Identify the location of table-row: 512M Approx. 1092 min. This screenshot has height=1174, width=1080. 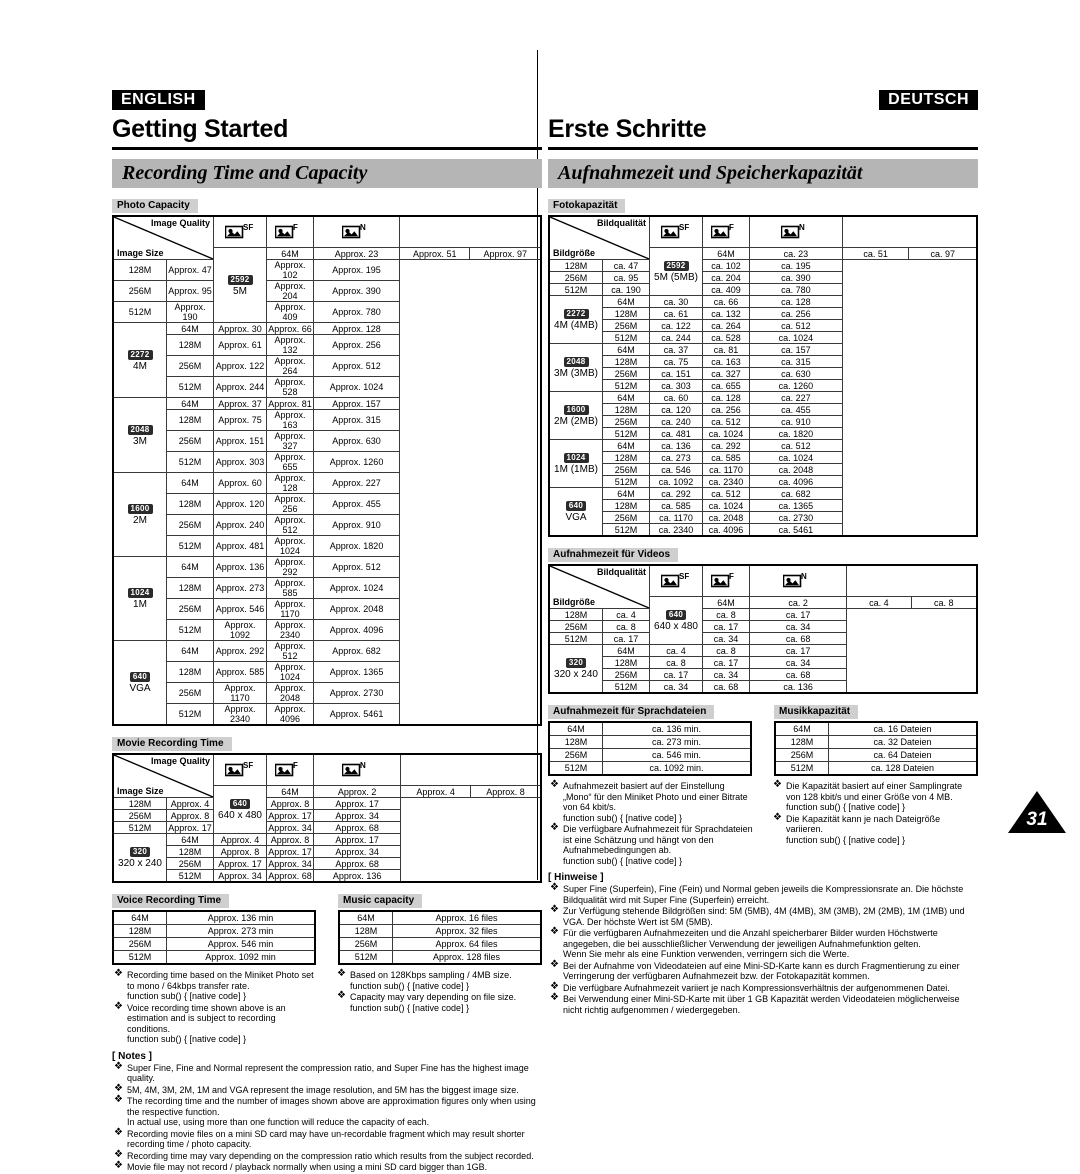
(214, 957).